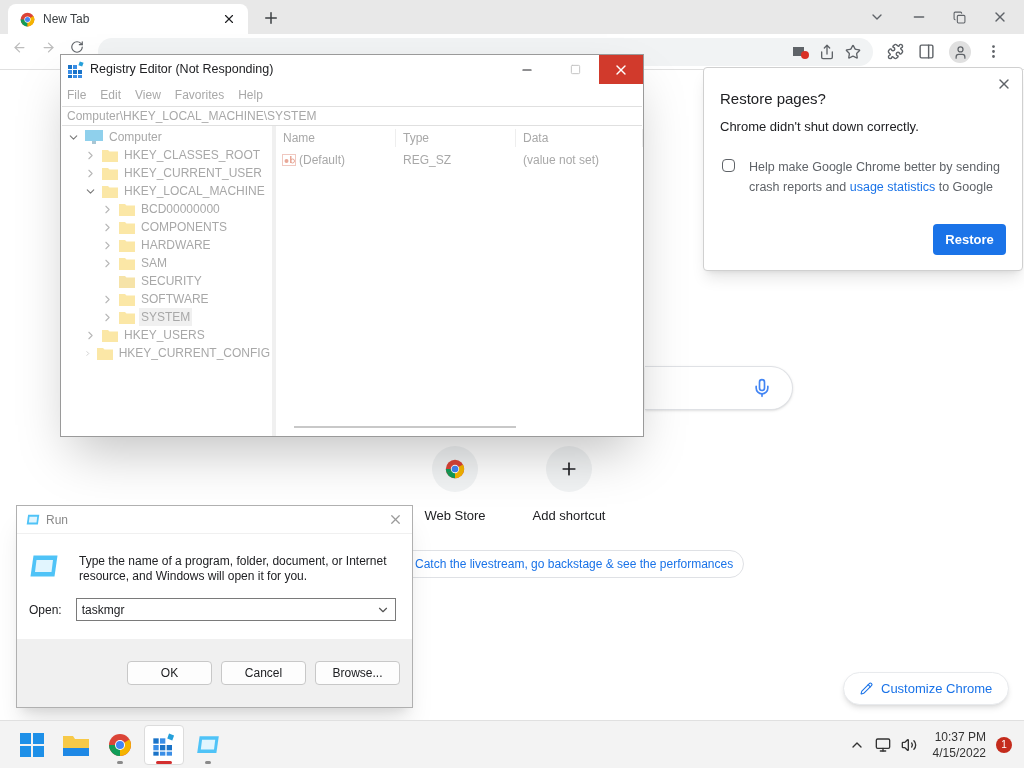 The height and width of the screenshot is (768, 1024). Describe the element at coordinates (199, 95) in the screenshot. I see `menu-item: Favorites` at that location.